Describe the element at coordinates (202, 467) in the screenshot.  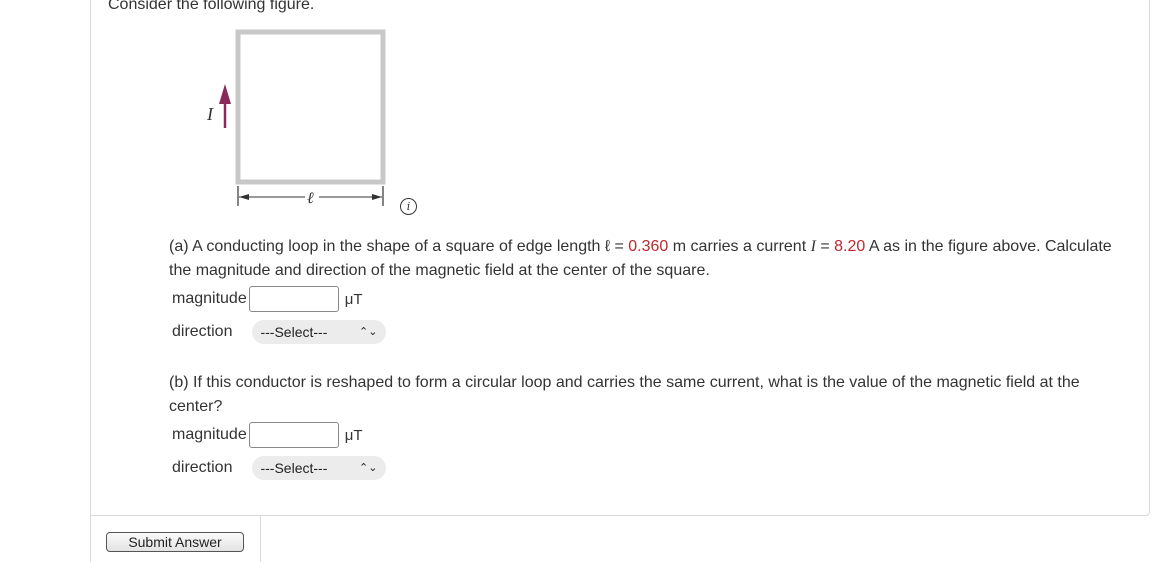
I see `part-b-direction-label: direction` at that location.